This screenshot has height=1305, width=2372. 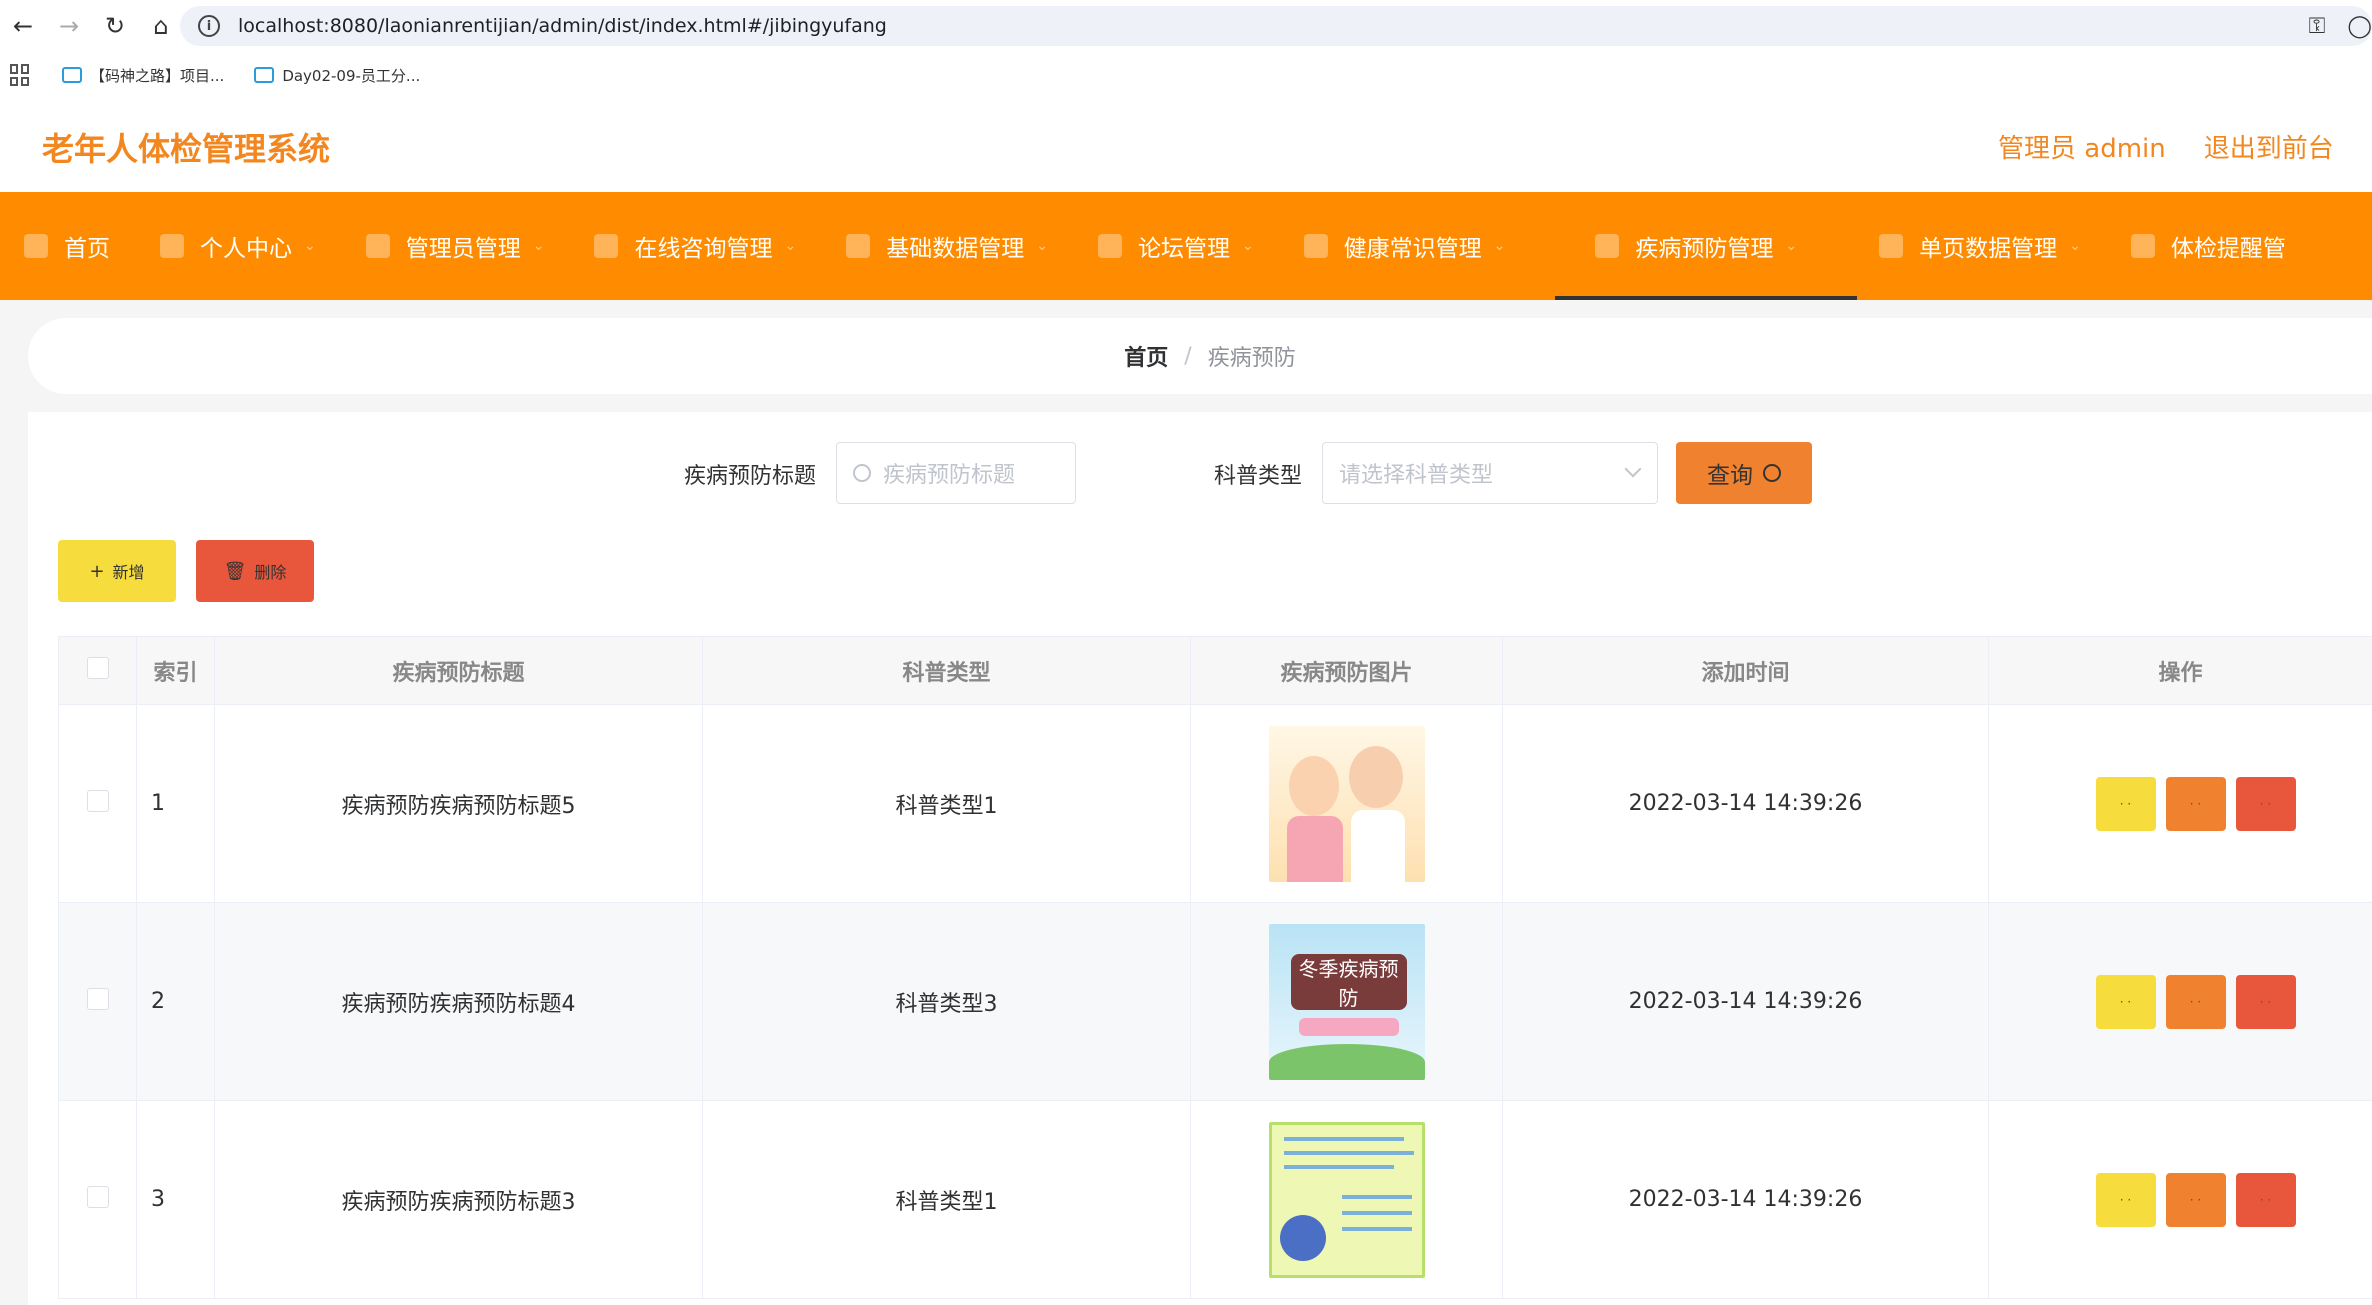 What do you see at coordinates (235, 571) in the screenshot?
I see `trash-icon: 🗑` at bounding box center [235, 571].